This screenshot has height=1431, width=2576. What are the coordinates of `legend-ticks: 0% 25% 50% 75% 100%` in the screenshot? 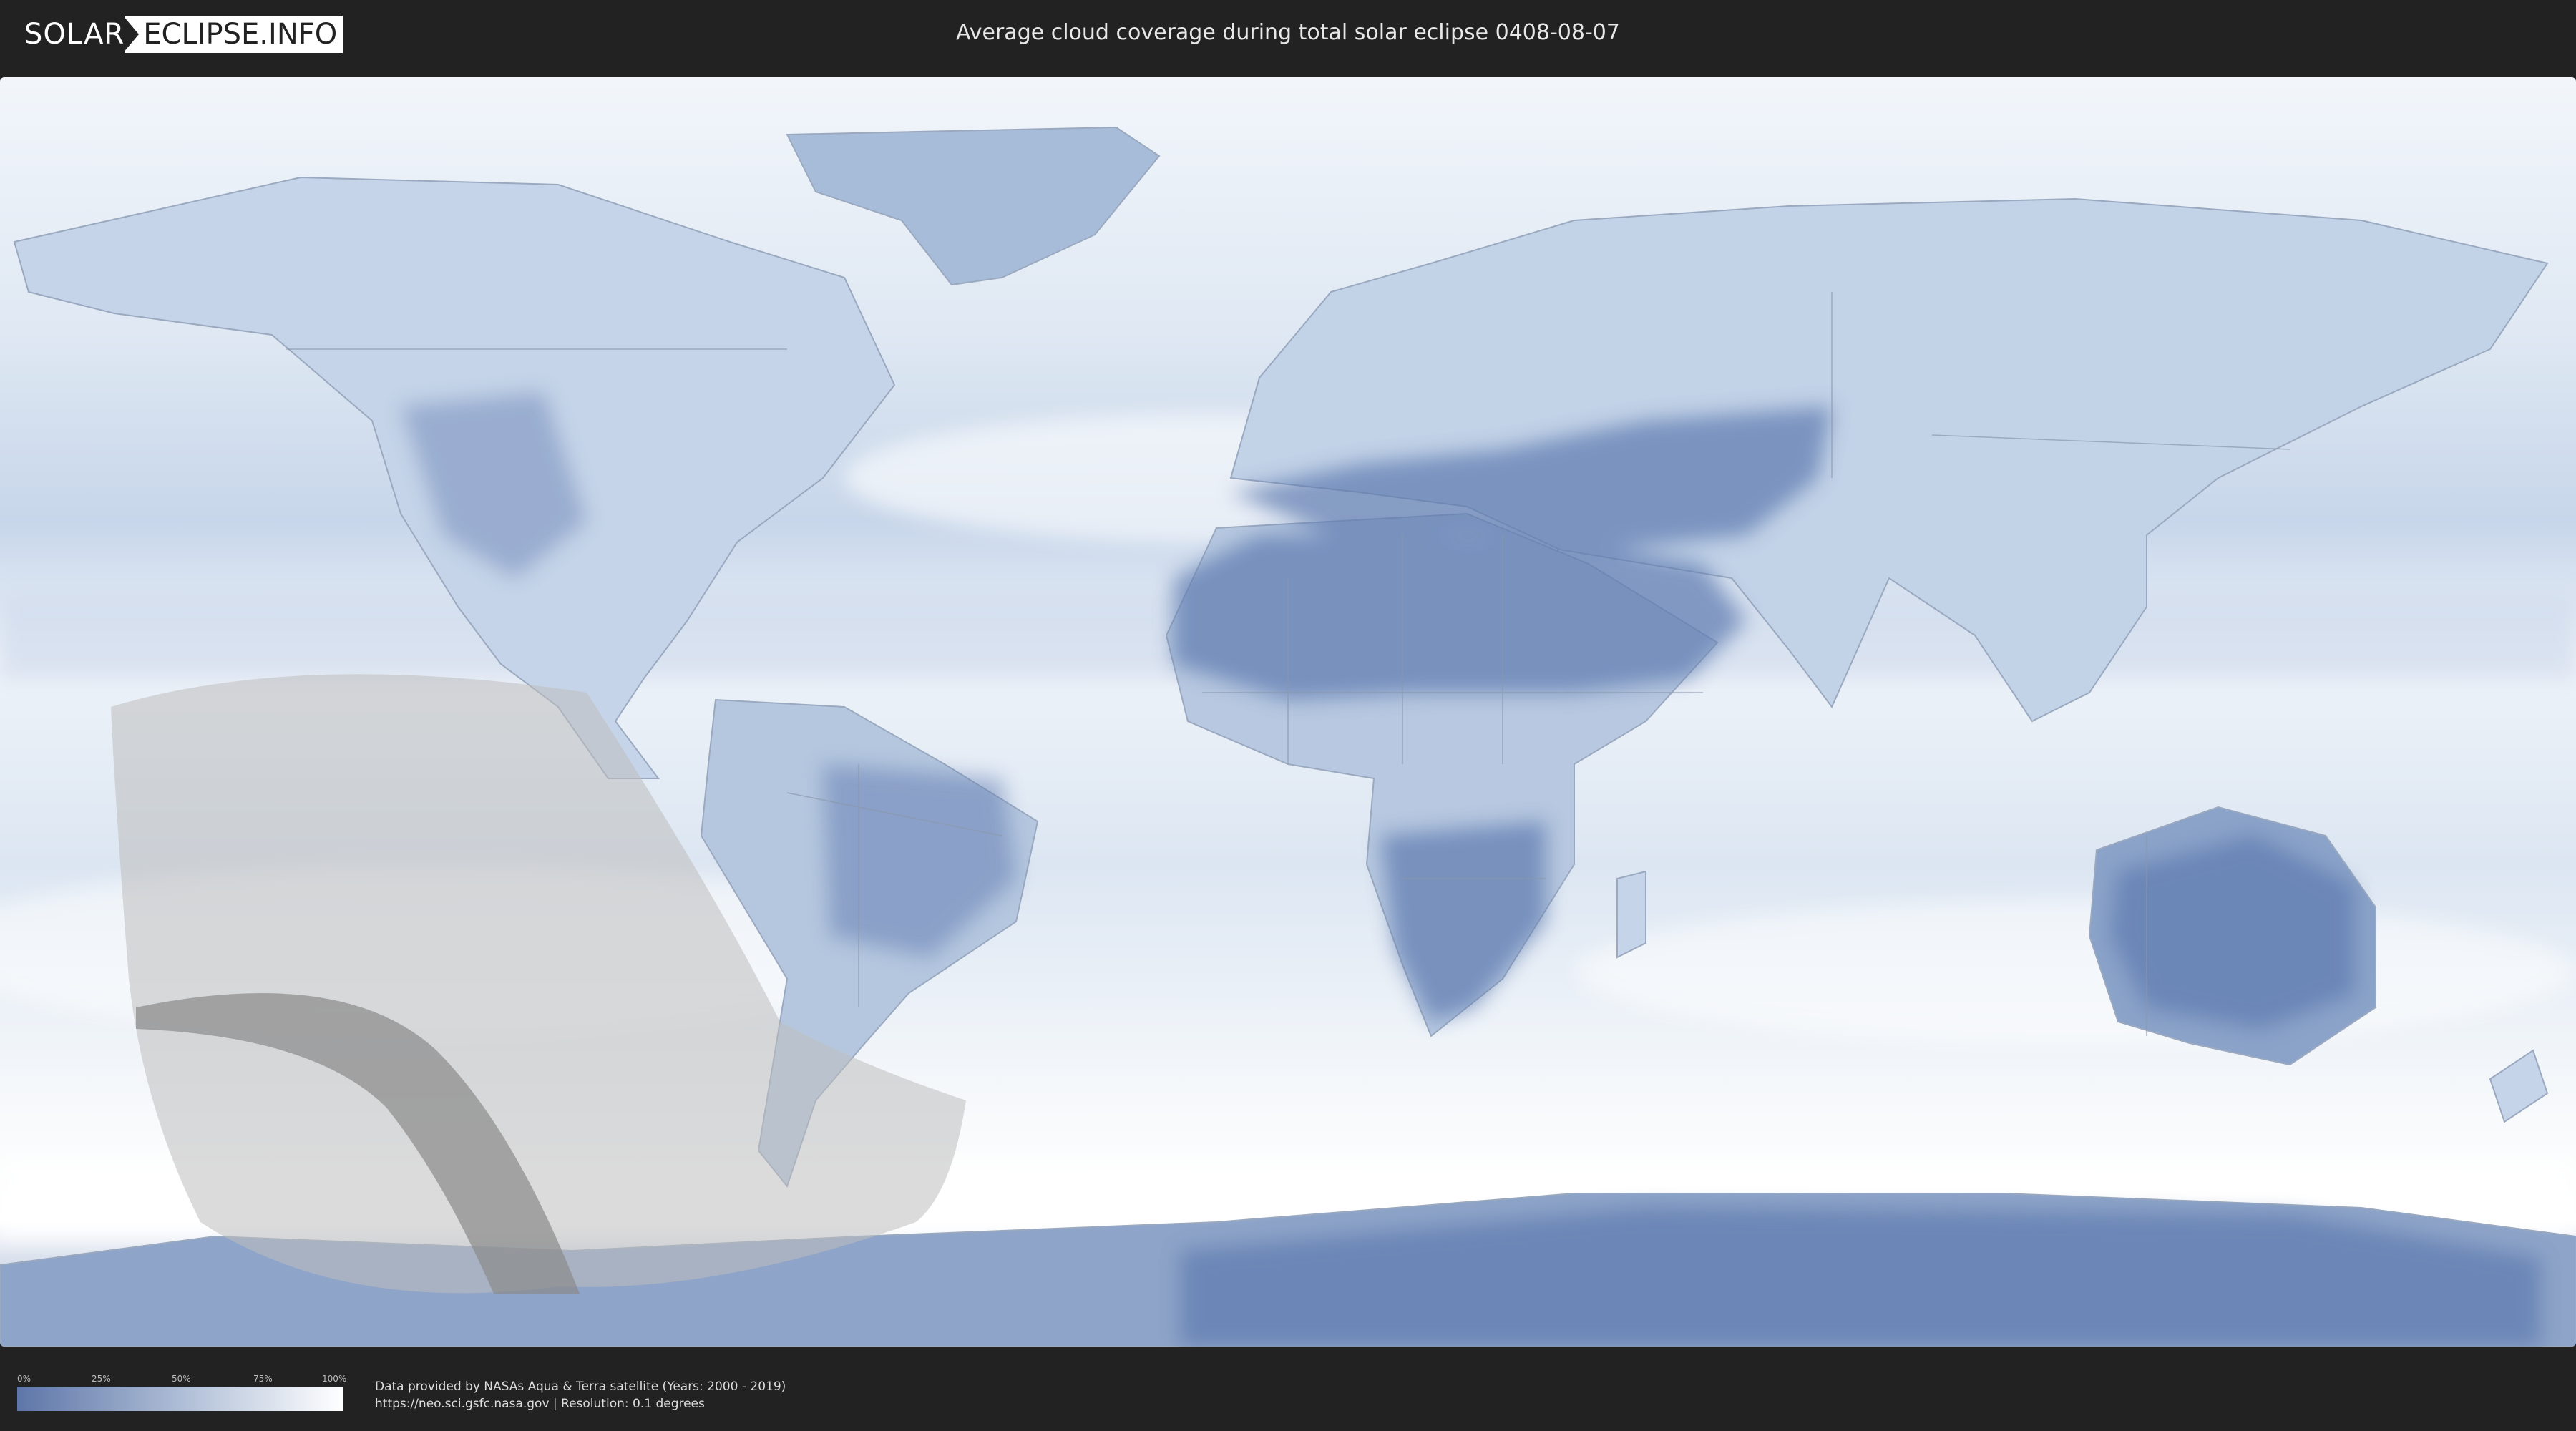 It's located at (182, 1379).